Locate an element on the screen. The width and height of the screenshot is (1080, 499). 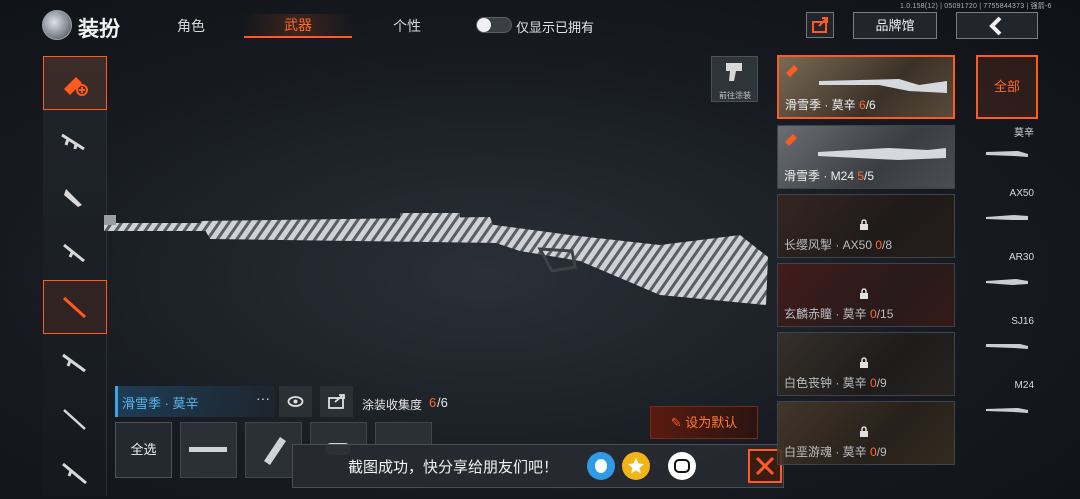
skin-card-name: 白色丧钟 · 莫辛 0/9 is located at coordinates (835, 383).